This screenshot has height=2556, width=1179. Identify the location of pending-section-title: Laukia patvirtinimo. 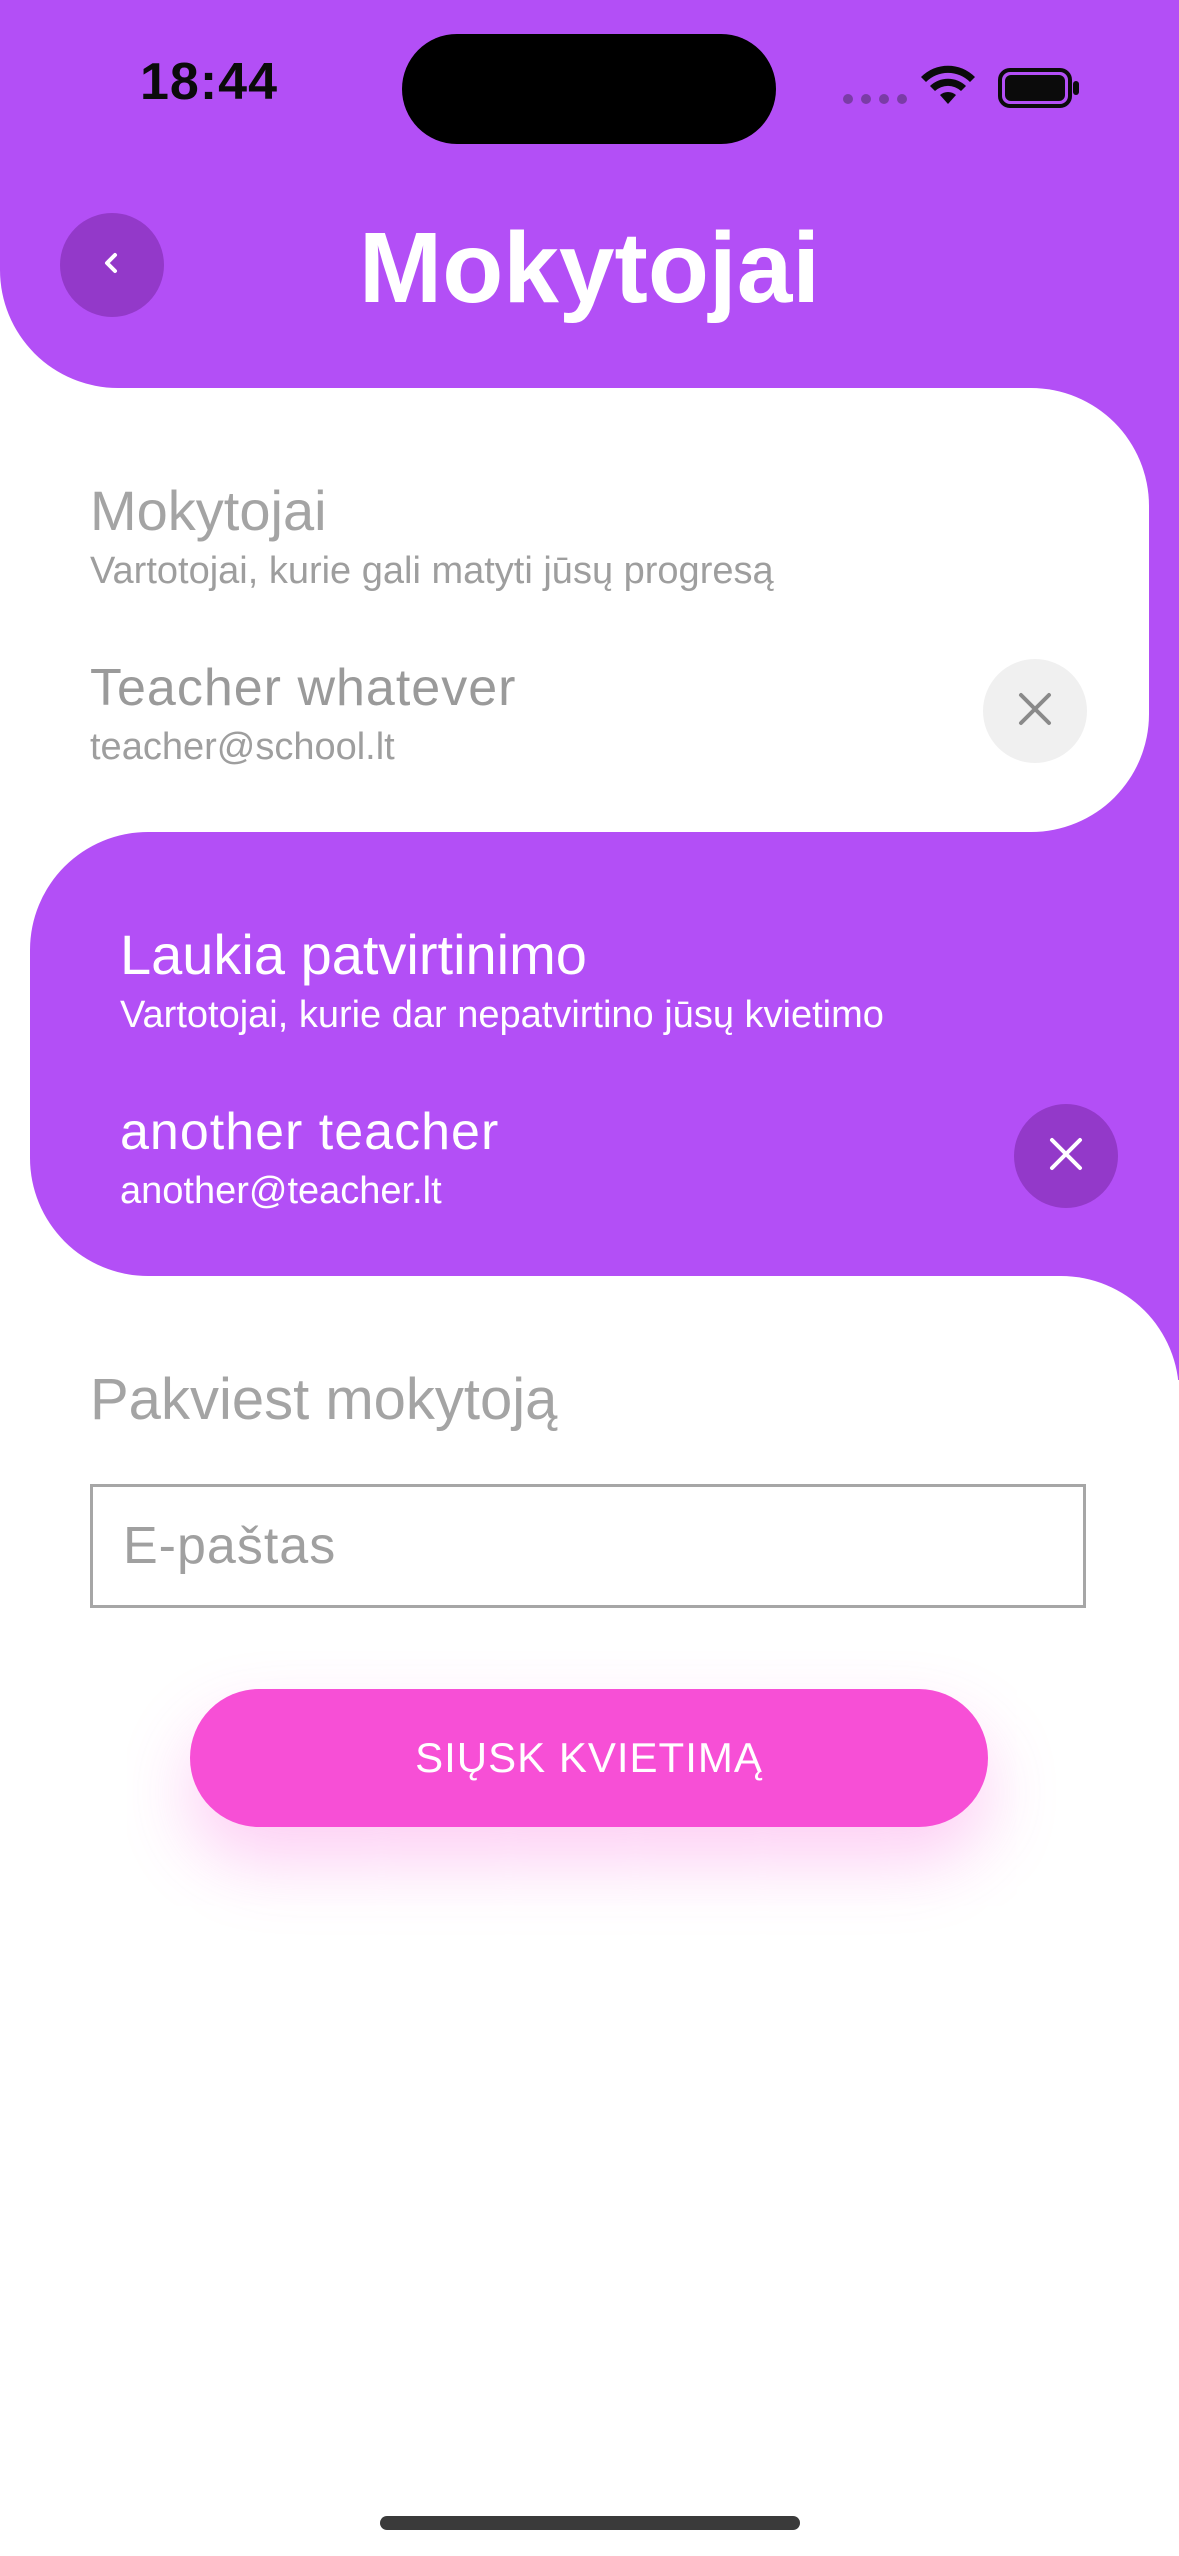
(353, 954).